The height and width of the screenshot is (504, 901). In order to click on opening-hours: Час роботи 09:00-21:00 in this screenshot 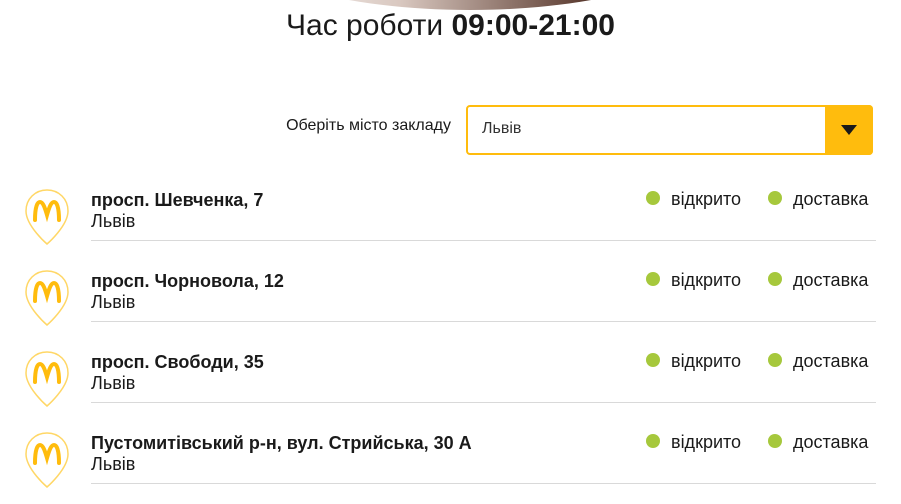, I will do `click(450, 26)`.